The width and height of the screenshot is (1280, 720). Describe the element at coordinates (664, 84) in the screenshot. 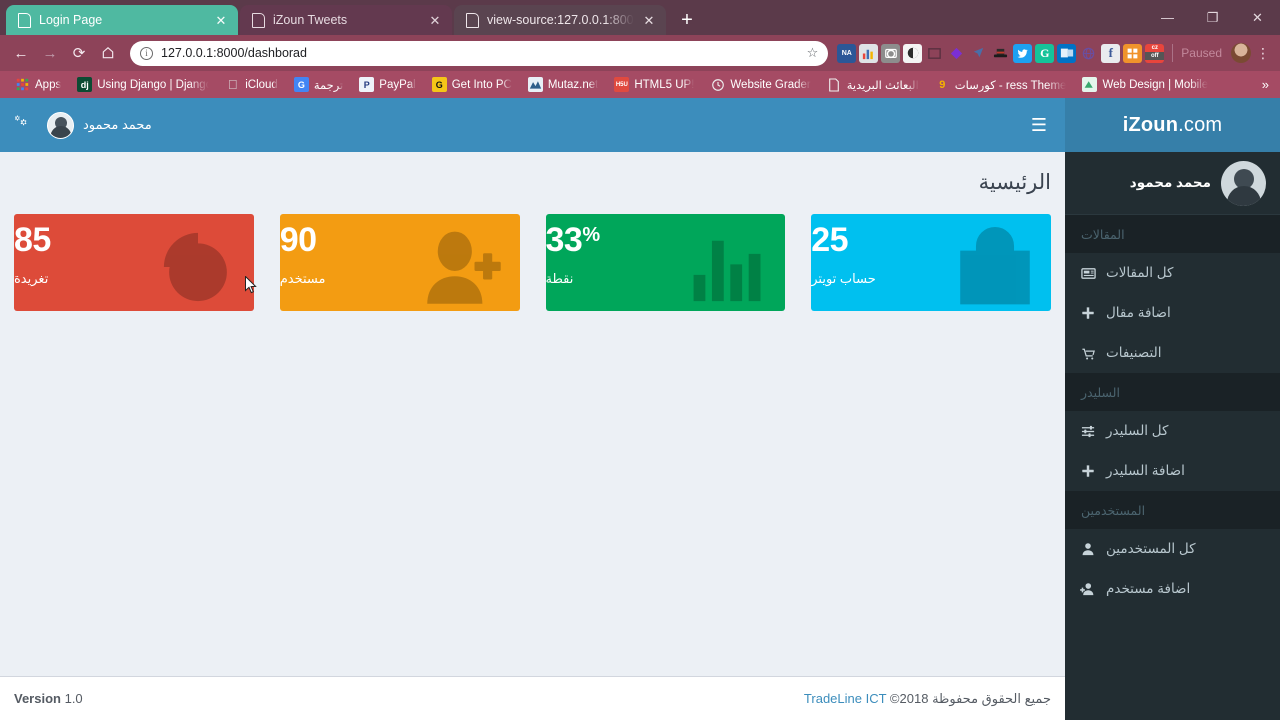

I see `bookmark-label: HTML5 UP!` at that location.